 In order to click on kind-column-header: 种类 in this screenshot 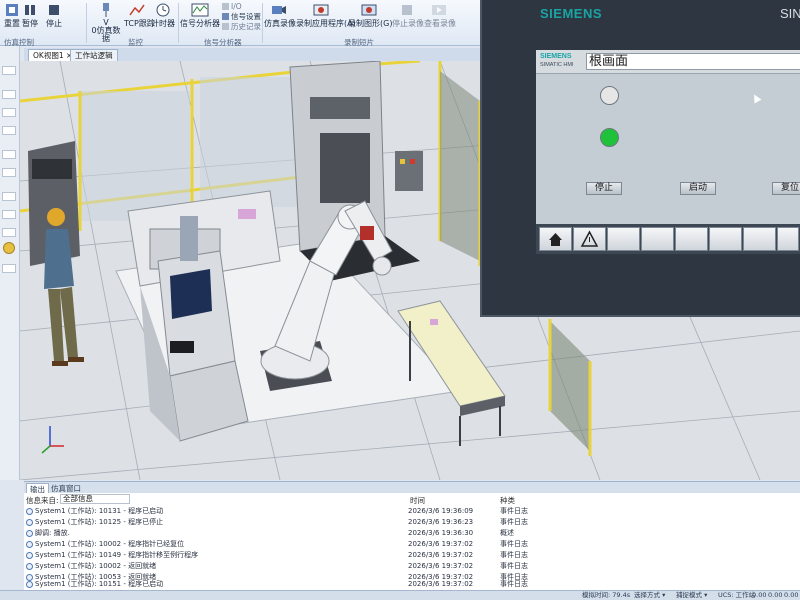, I will do `click(507, 500)`.